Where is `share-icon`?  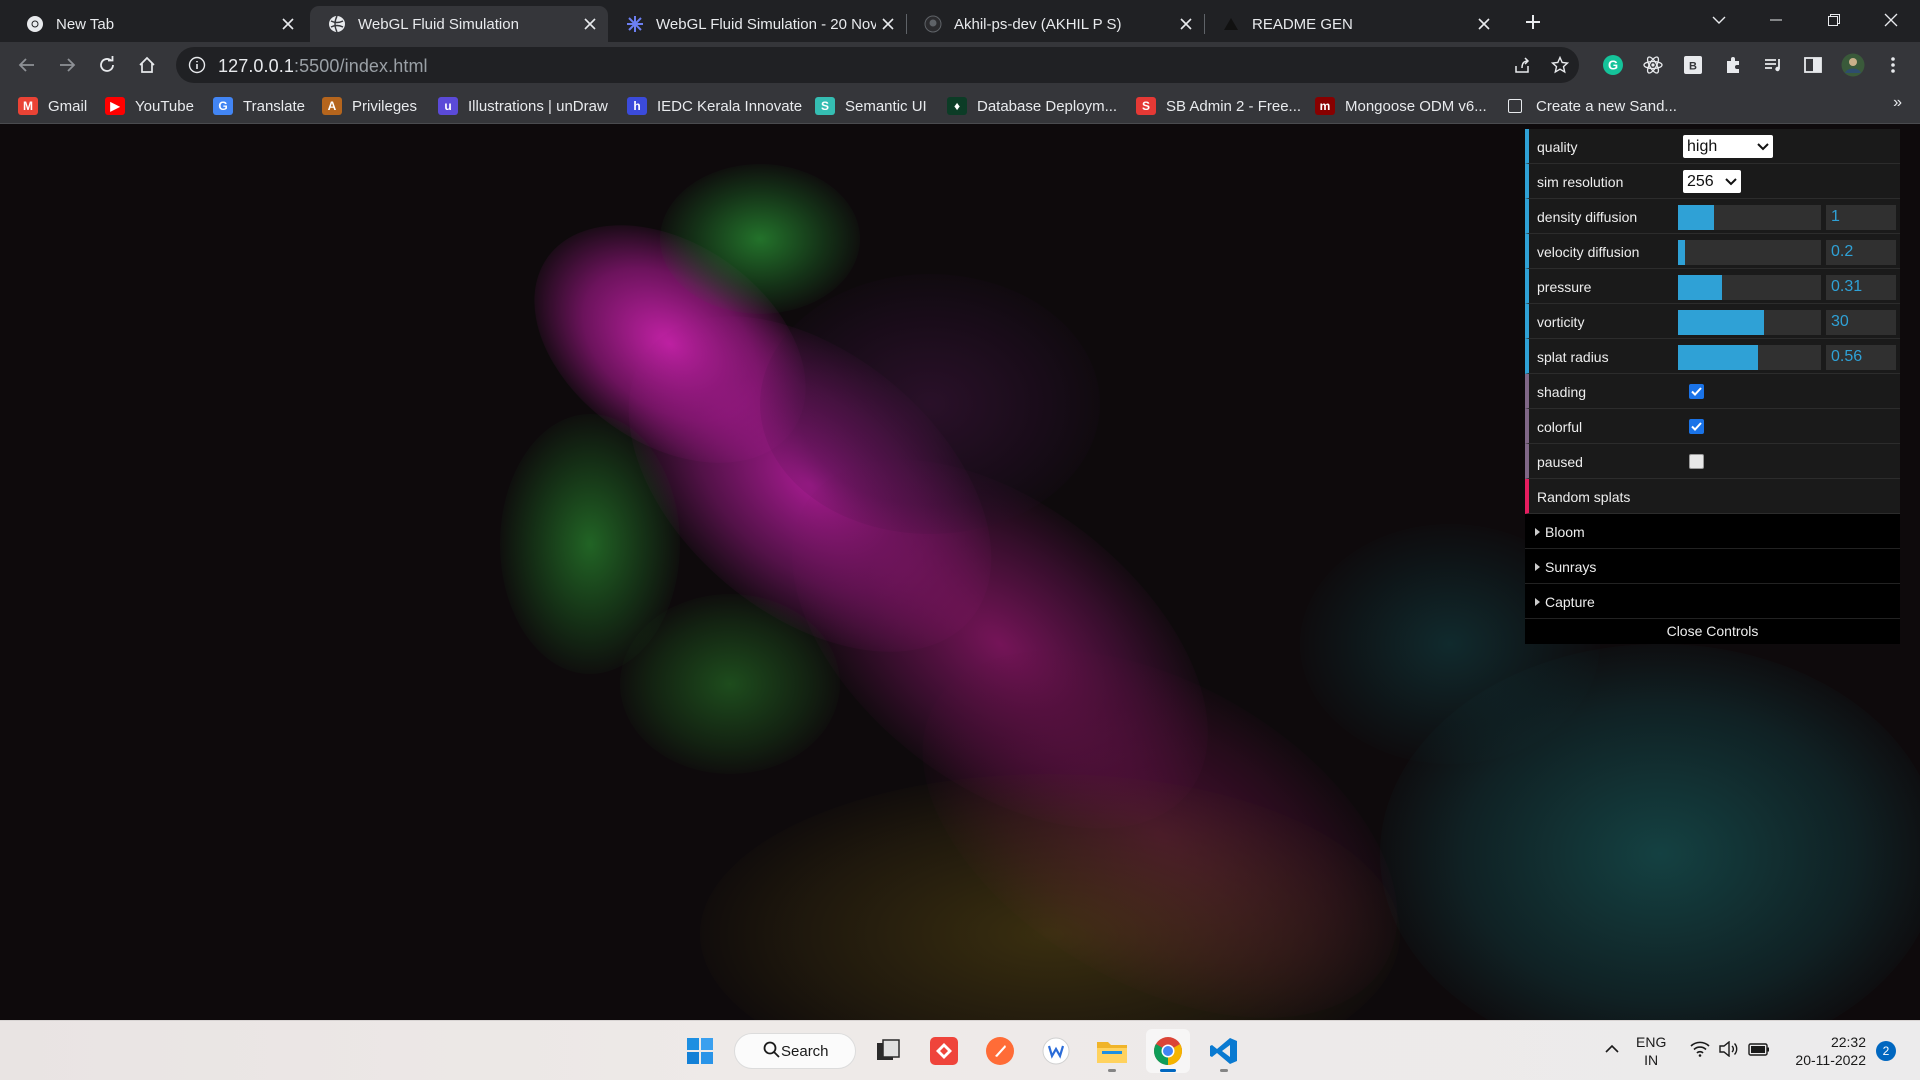
share-icon is located at coordinates (1522, 65).